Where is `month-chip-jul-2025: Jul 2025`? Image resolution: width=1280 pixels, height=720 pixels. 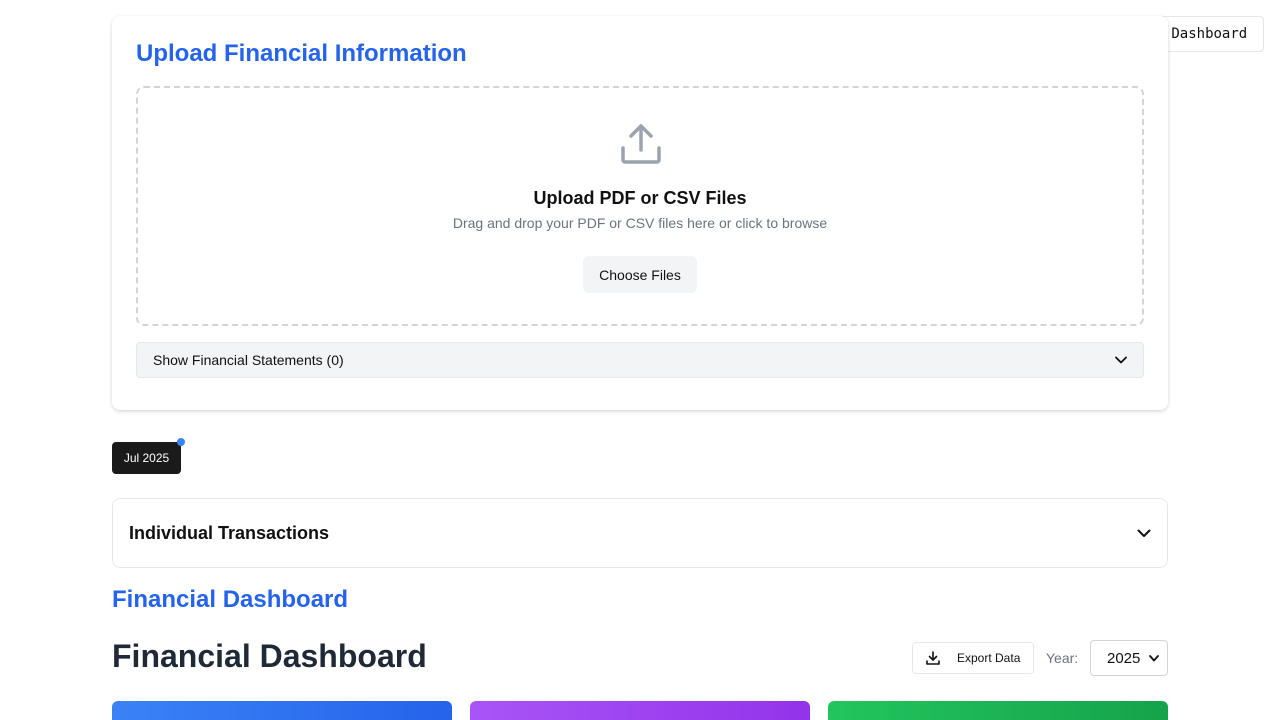 month-chip-jul-2025: Jul 2025 is located at coordinates (146, 458).